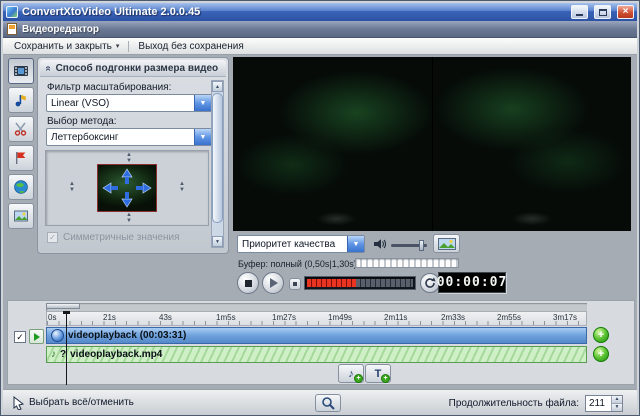  I want to click on timeline-scroll-handle, so click(63, 306).